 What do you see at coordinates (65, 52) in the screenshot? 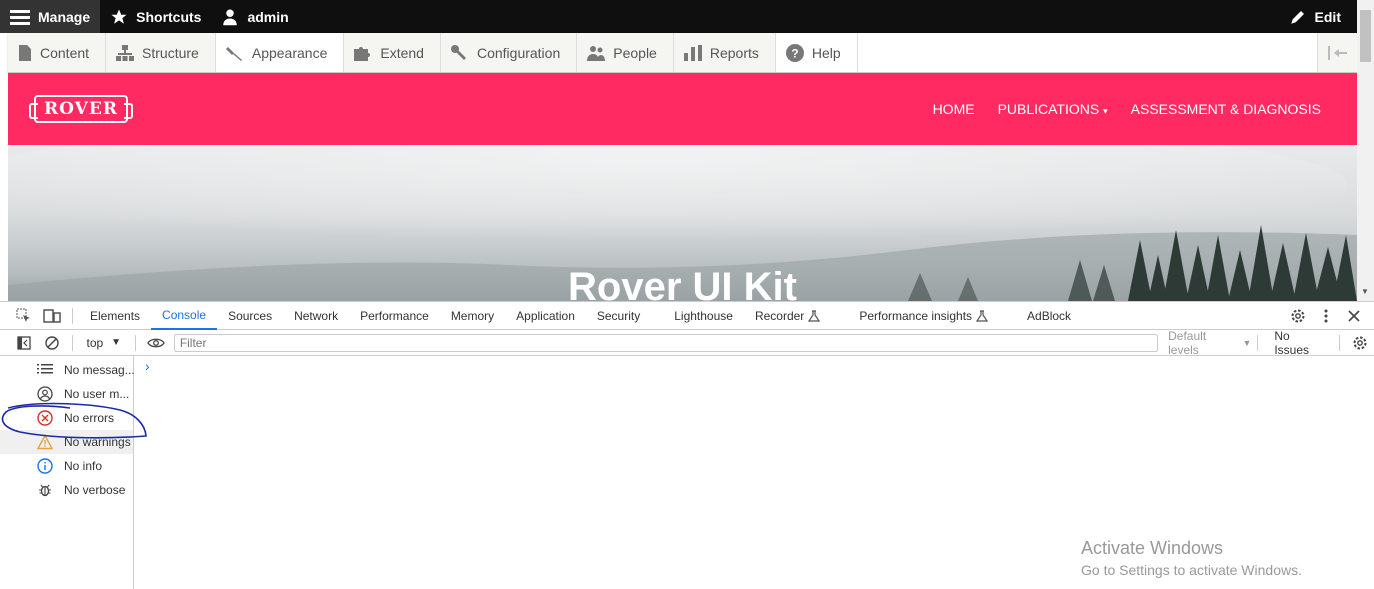
I see `tray-label: Content` at bounding box center [65, 52].